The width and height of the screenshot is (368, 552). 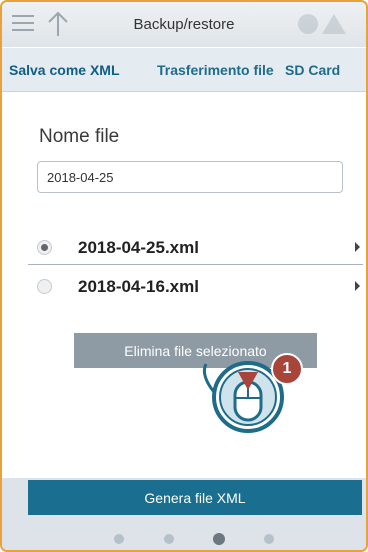 I want to click on tab-save-as-xml: Salva come XML, so click(x=64, y=70).